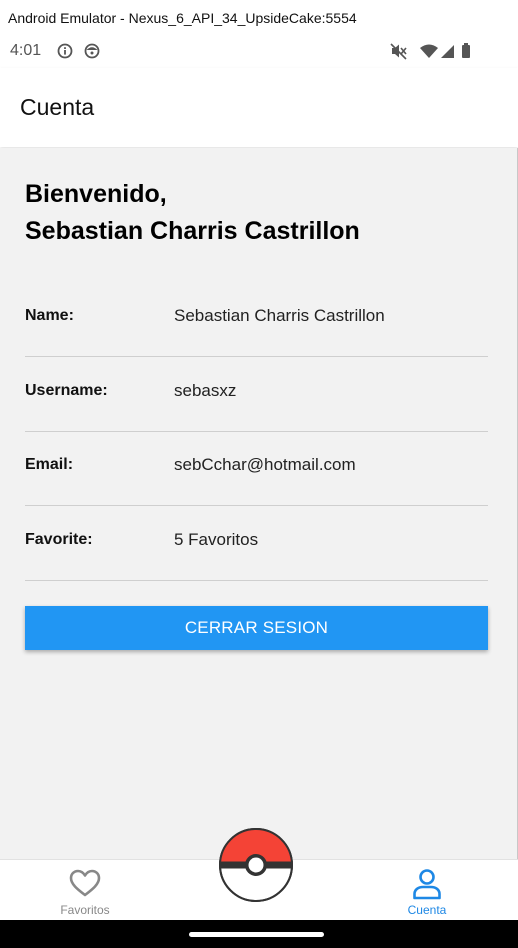 The image size is (518, 948). I want to click on favorite-label: Favorite:, so click(59, 539).